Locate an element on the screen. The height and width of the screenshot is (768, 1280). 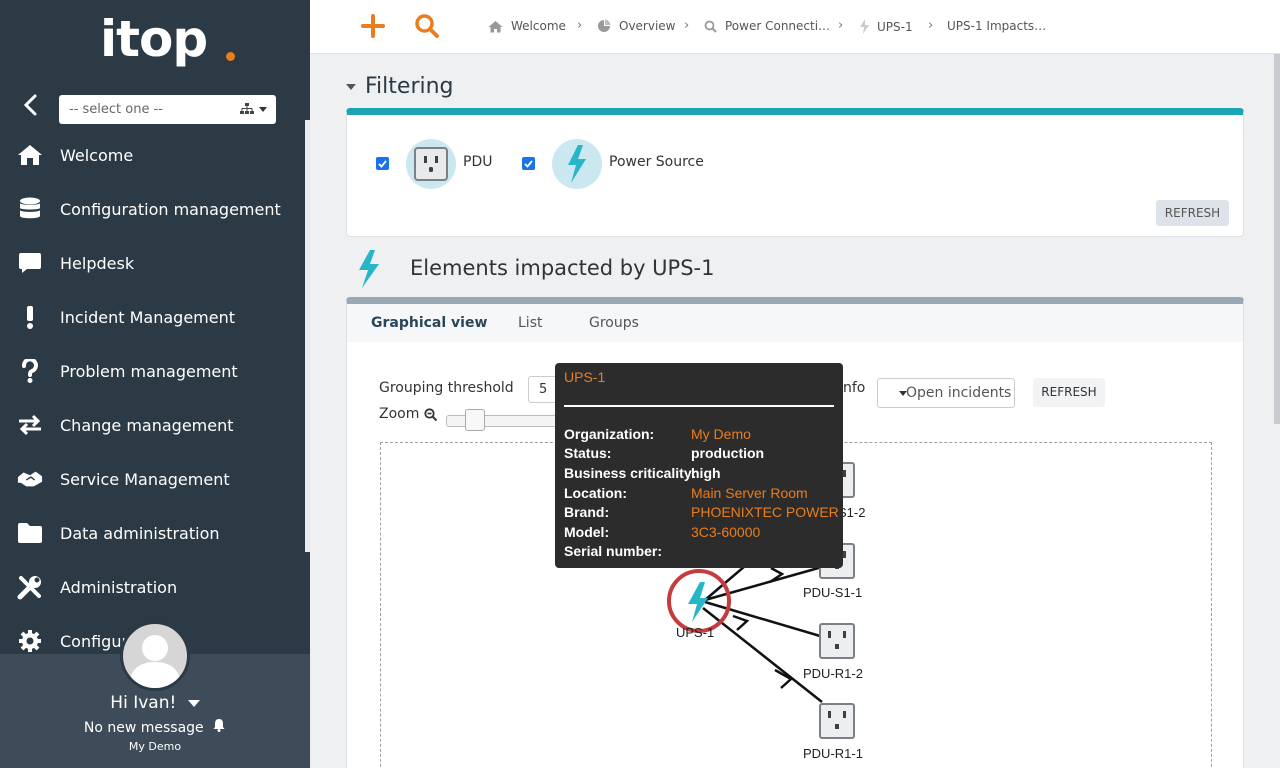
global-search-button is located at coordinates (427, 26).